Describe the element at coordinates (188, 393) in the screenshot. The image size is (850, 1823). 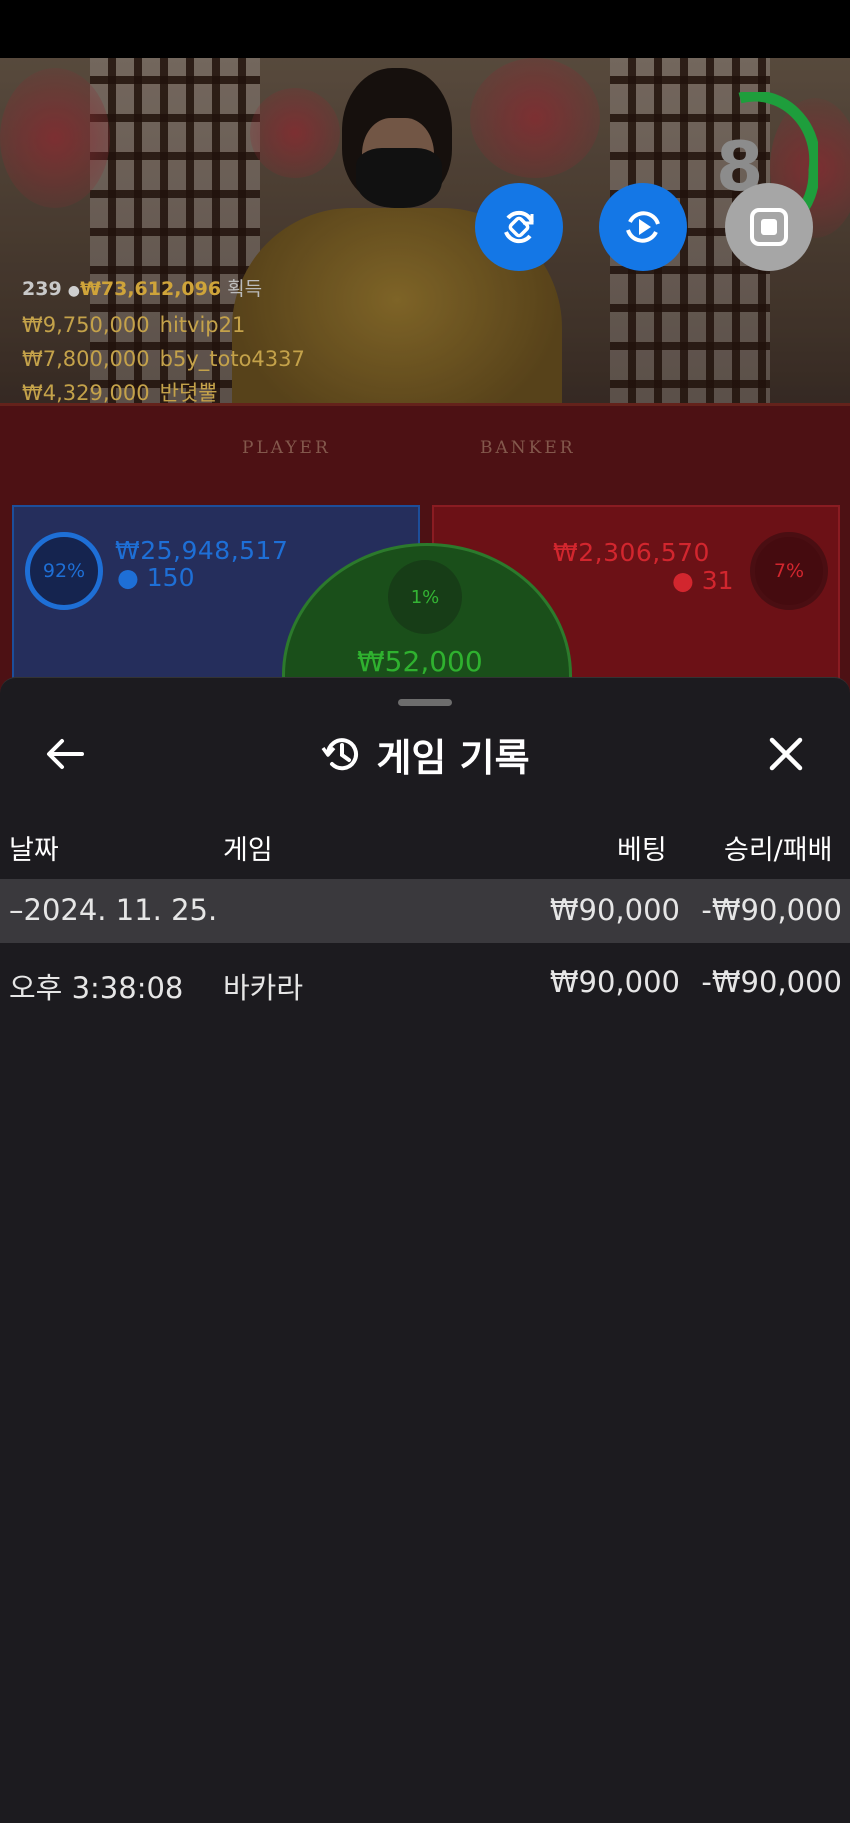
I see `winner-name: 반뎟뿔` at that location.